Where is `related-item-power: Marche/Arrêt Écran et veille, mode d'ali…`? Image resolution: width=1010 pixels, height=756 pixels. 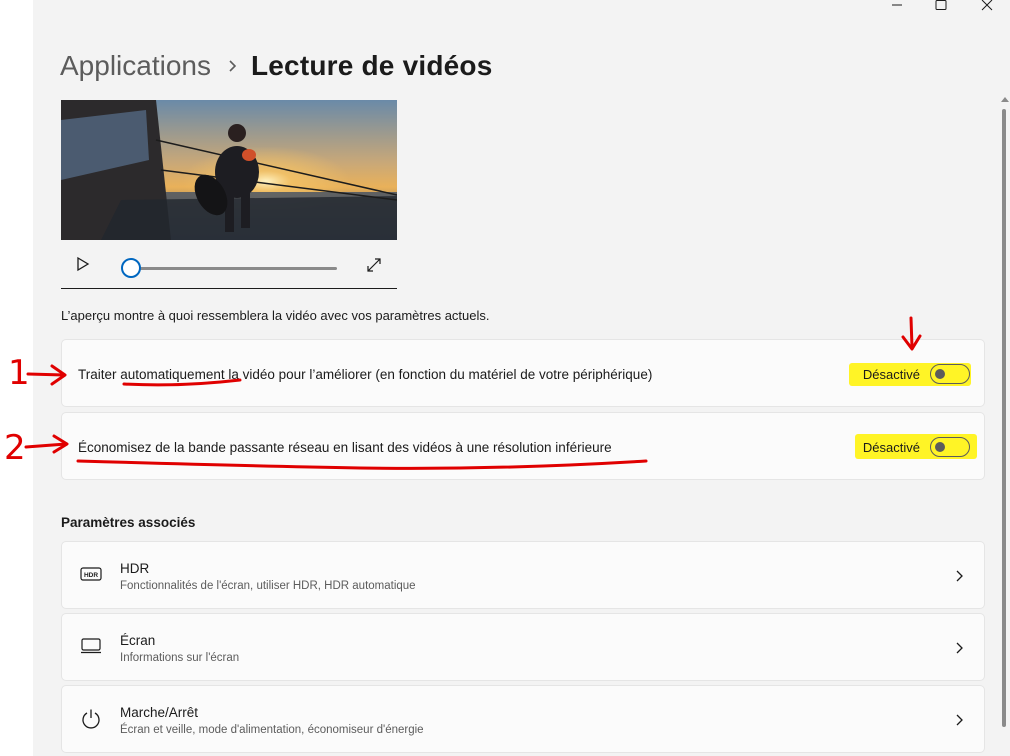
related-item-power: Marche/Arrêt Écran et veille, mode d'ali… is located at coordinates (523, 719).